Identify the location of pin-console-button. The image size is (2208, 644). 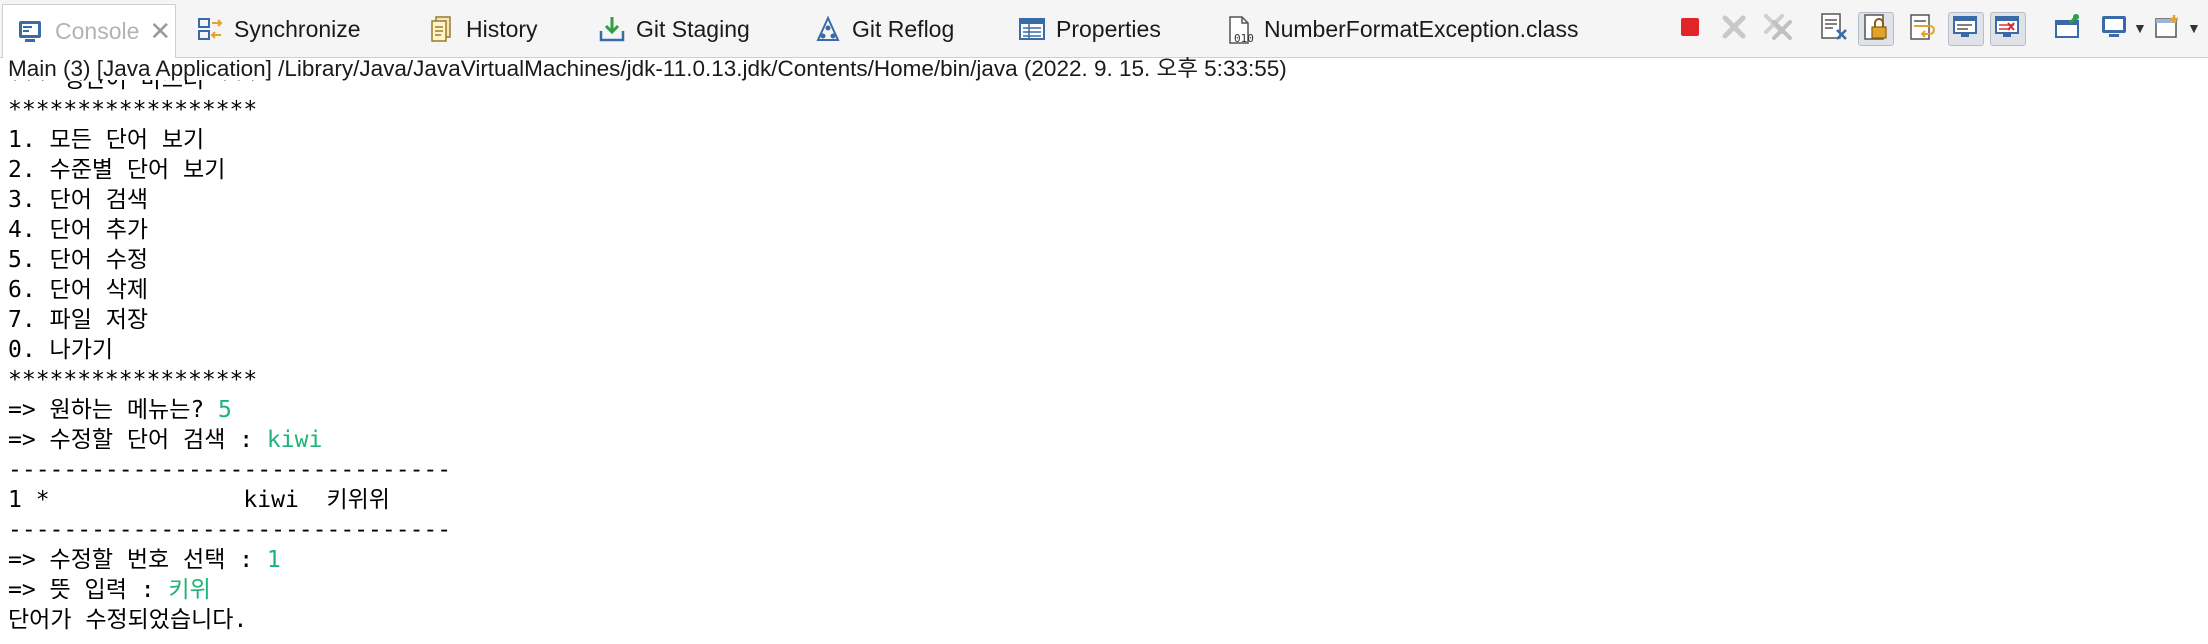
(2068, 29).